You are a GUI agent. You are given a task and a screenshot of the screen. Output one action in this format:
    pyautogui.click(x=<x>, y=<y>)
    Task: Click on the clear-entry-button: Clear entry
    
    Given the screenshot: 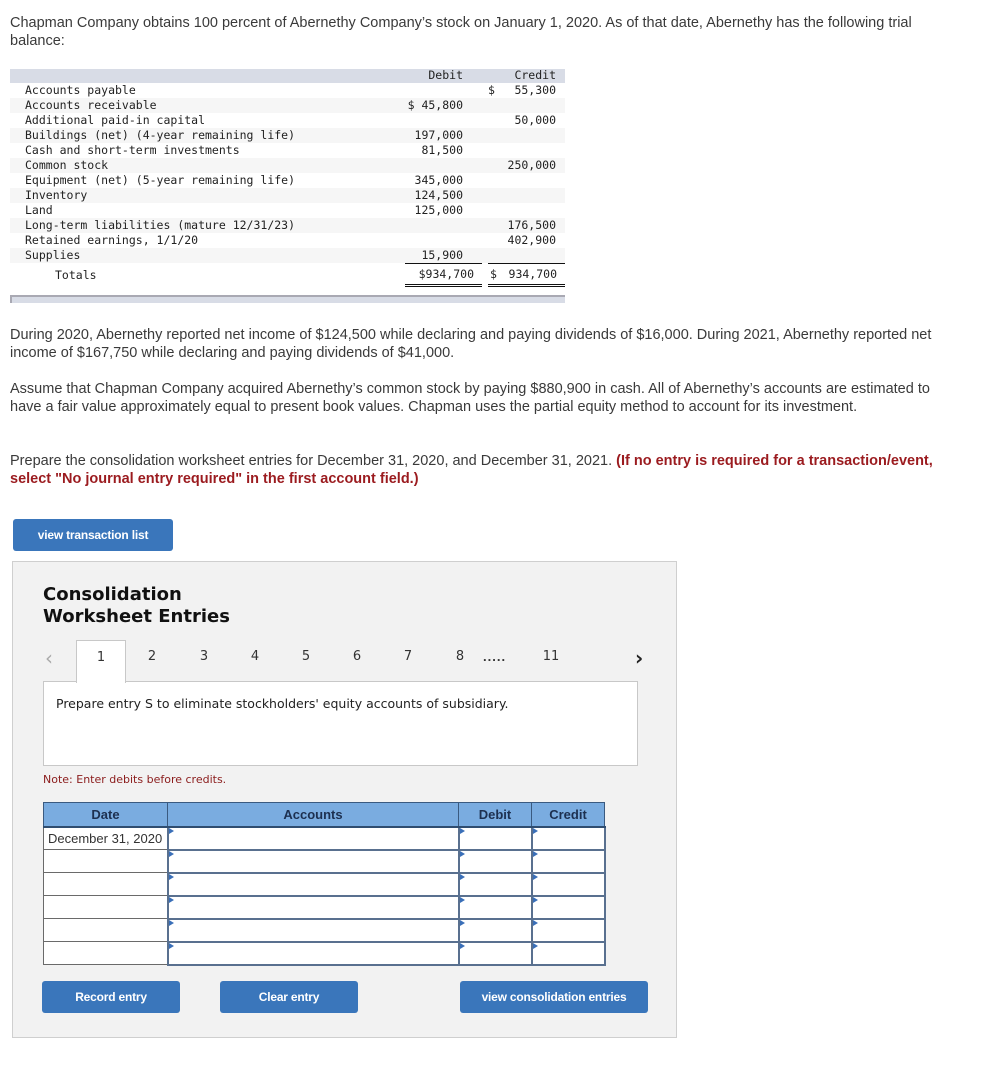 What is the action you would take?
    pyautogui.click(x=289, y=997)
    